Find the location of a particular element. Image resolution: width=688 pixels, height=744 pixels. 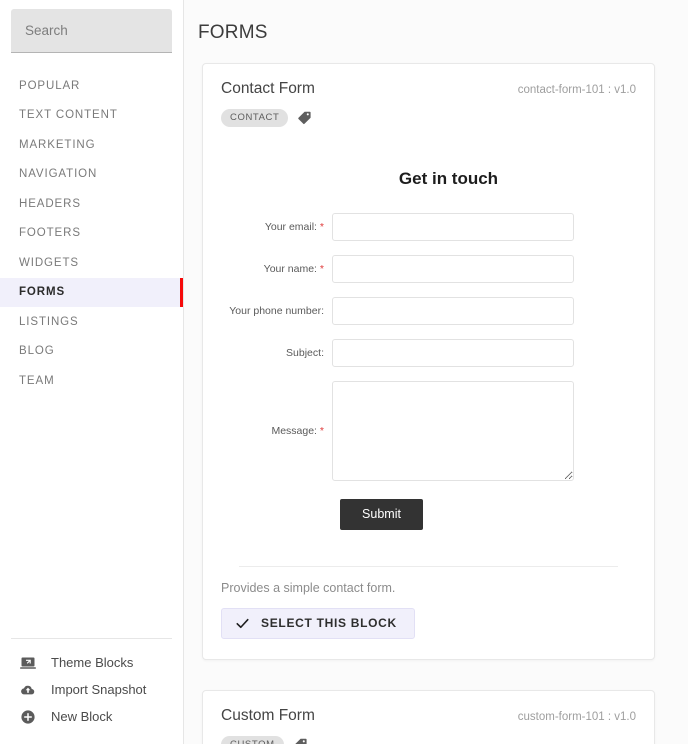

sidebar-item-label: WIDGETS is located at coordinates (49, 262).